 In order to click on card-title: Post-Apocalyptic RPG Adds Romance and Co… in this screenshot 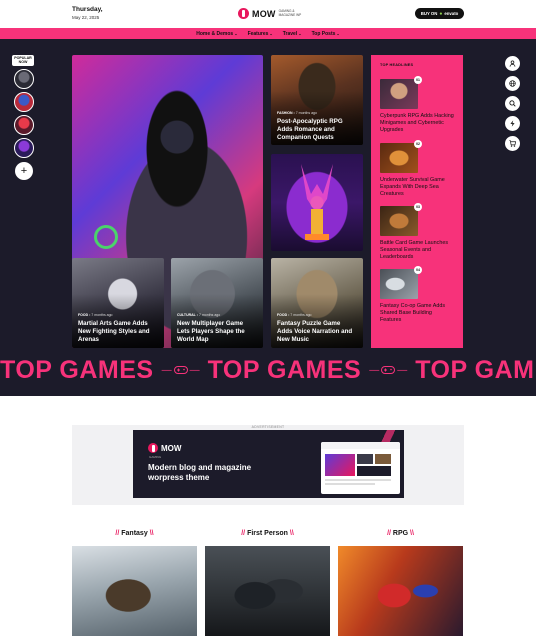, I will do `click(317, 129)`.